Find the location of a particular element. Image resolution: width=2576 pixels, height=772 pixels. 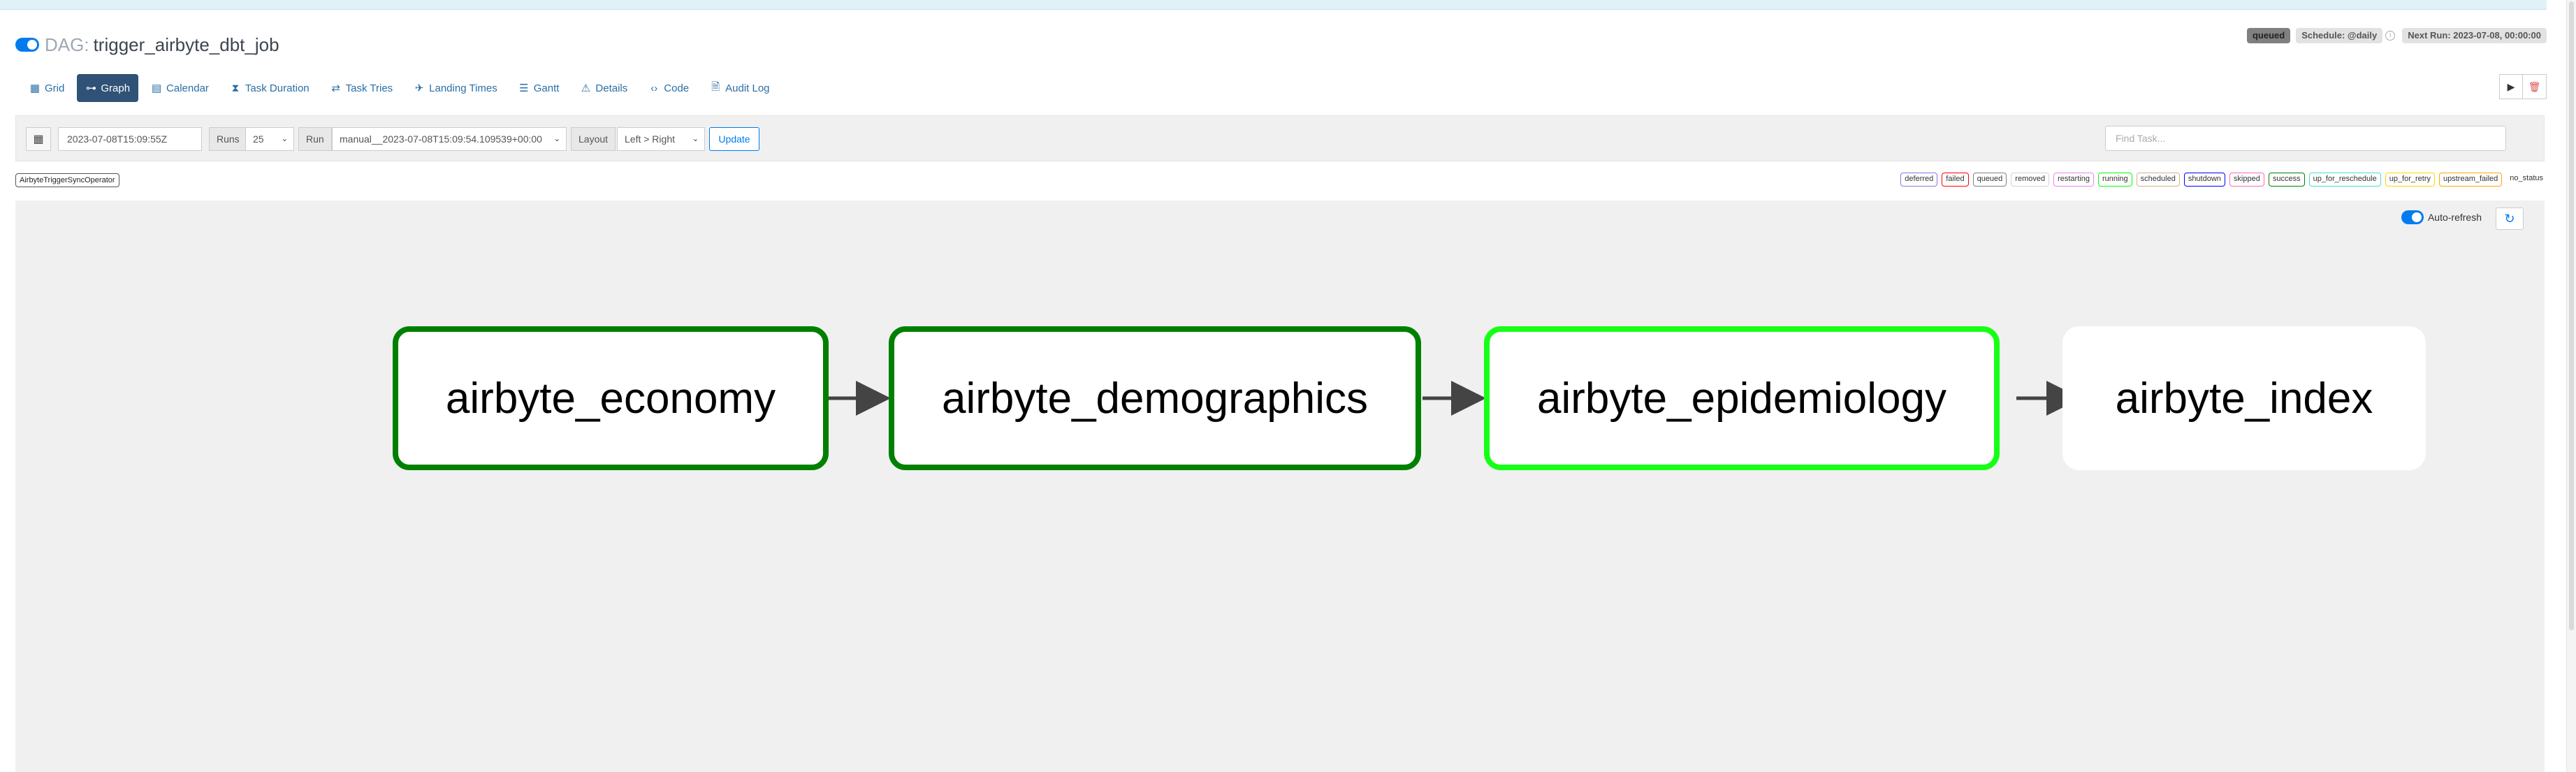

delete-dag-button: 🗑 is located at coordinates (2535, 86).